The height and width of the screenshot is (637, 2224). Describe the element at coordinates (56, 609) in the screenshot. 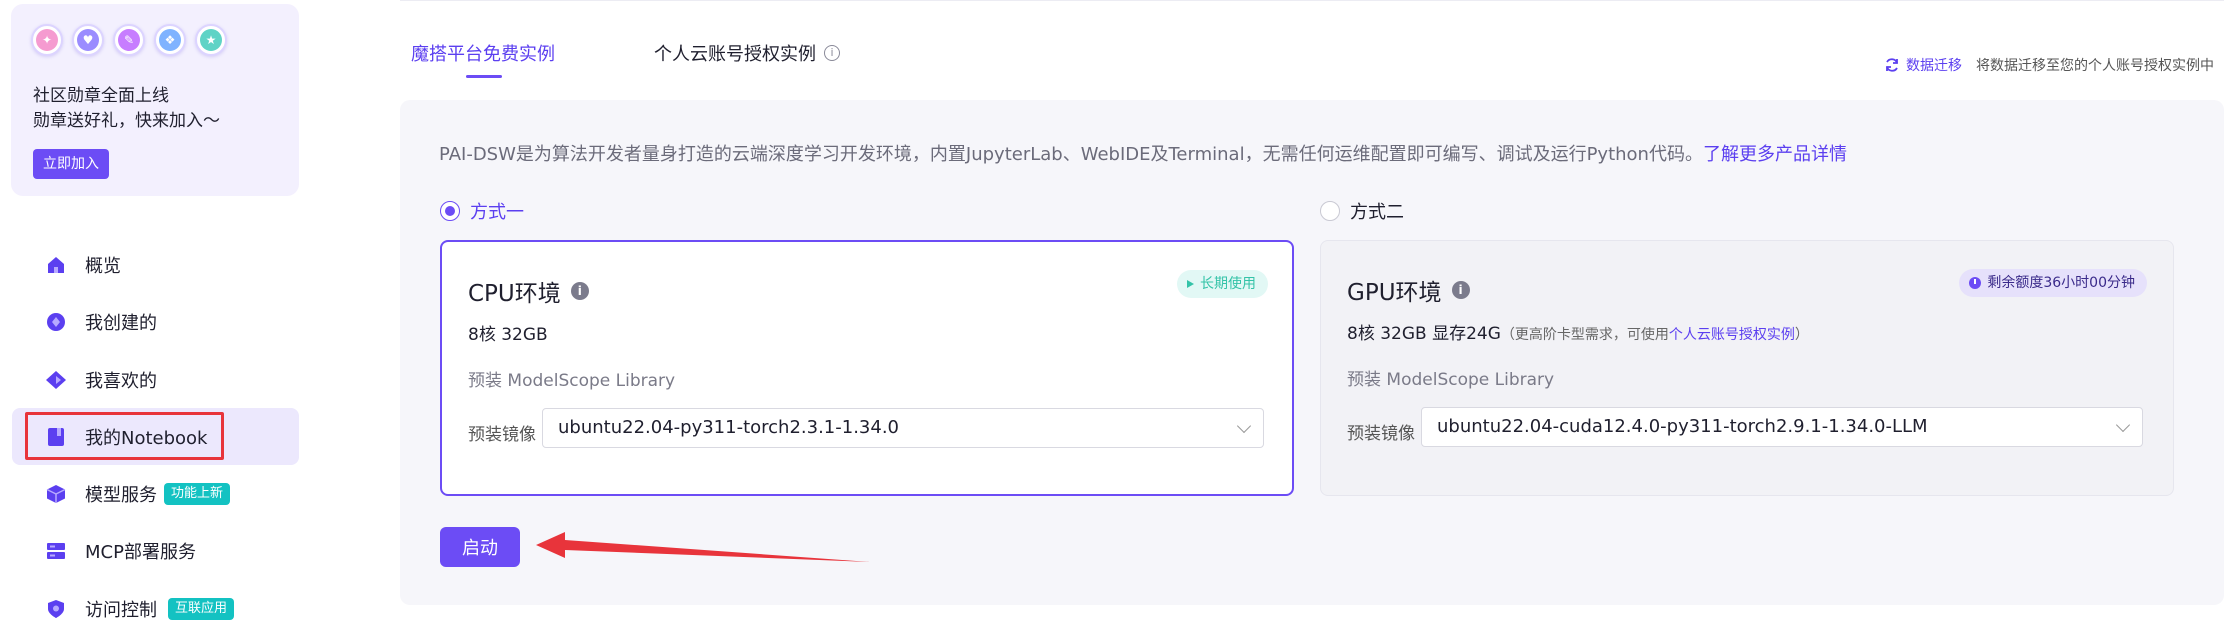

I see `shield-icon` at that location.